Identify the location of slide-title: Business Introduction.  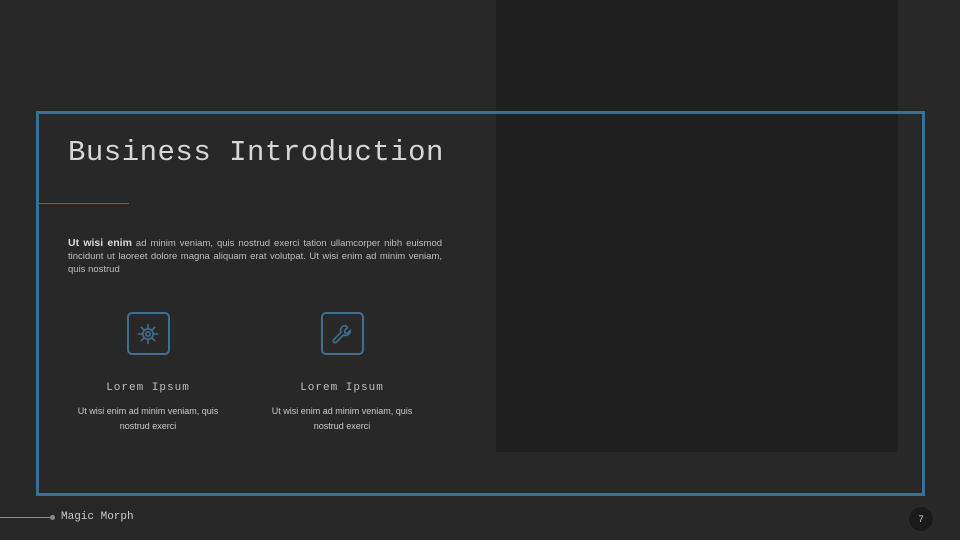
(256, 152).